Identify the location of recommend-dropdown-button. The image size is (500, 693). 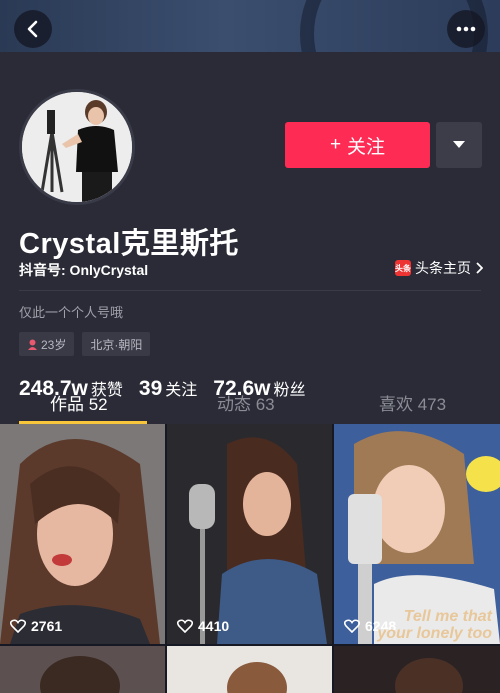
(459, 145).